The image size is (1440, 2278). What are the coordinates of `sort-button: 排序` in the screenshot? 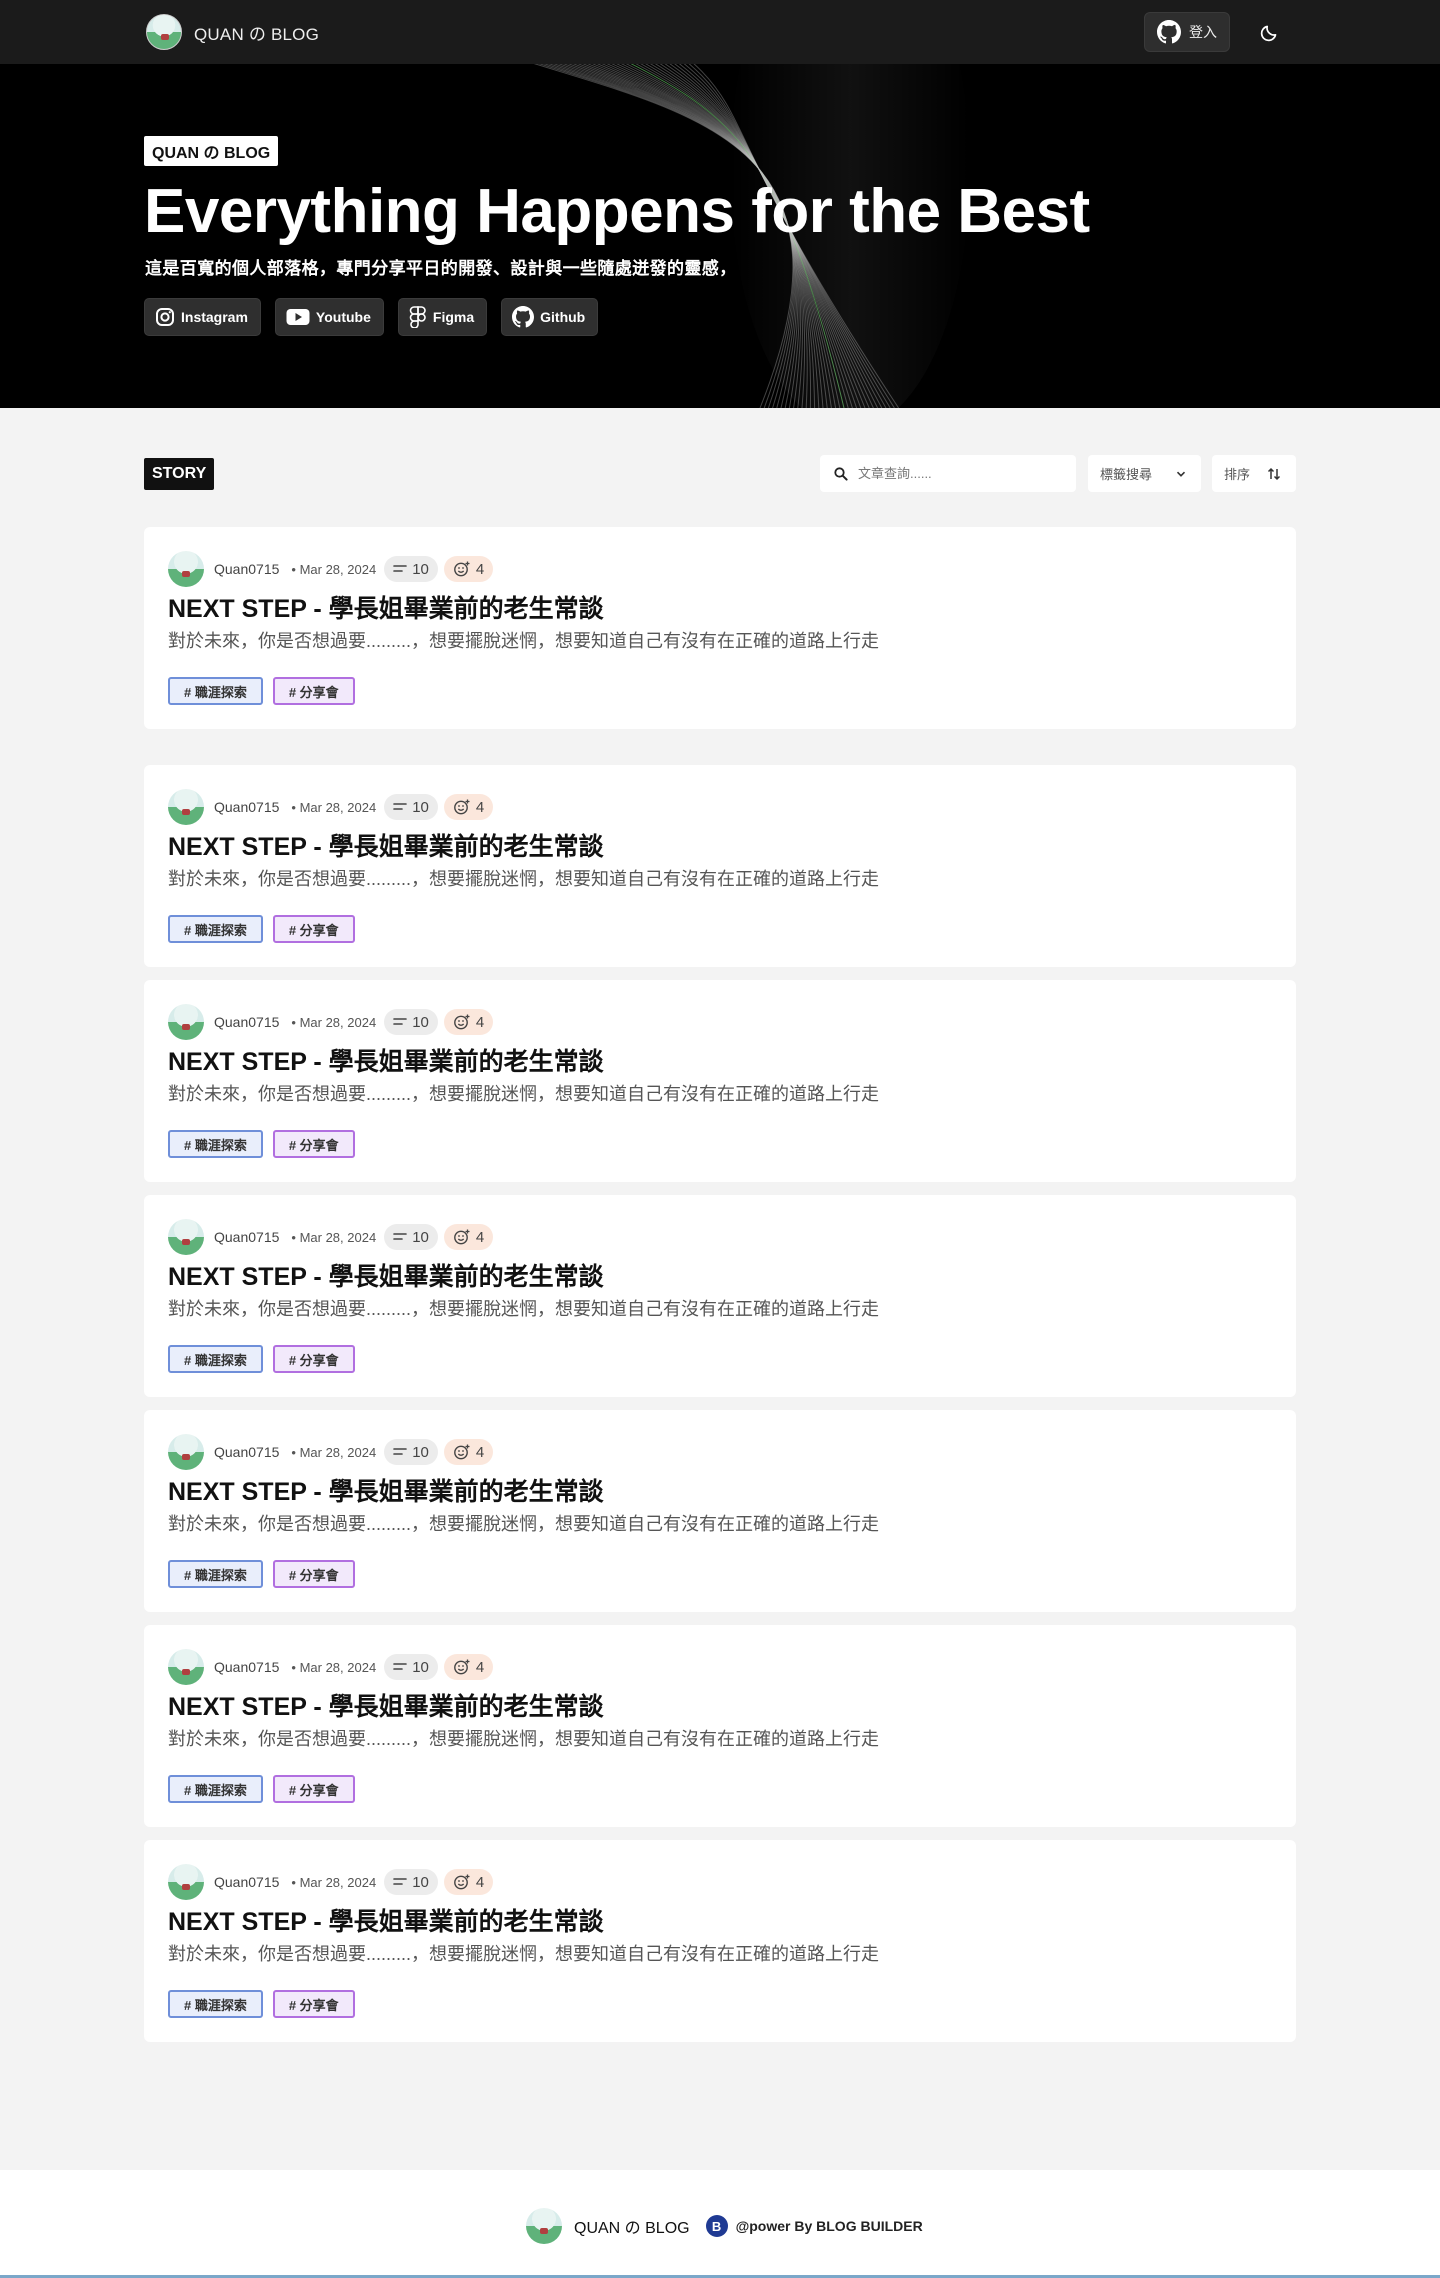 It's located at (1254, 473).